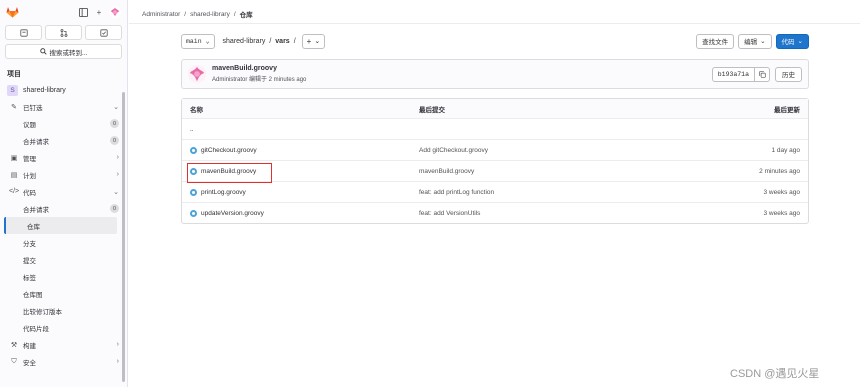  Describe the element at coordinates (12, 90) in the screenshot. I see `project-avatar: S` at that location.